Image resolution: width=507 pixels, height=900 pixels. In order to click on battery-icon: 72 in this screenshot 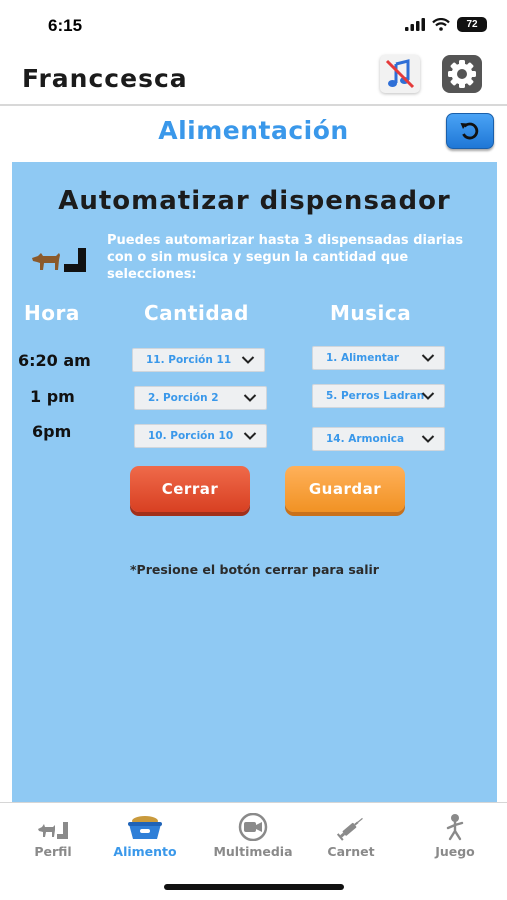, I will do `click(472, 24)`.